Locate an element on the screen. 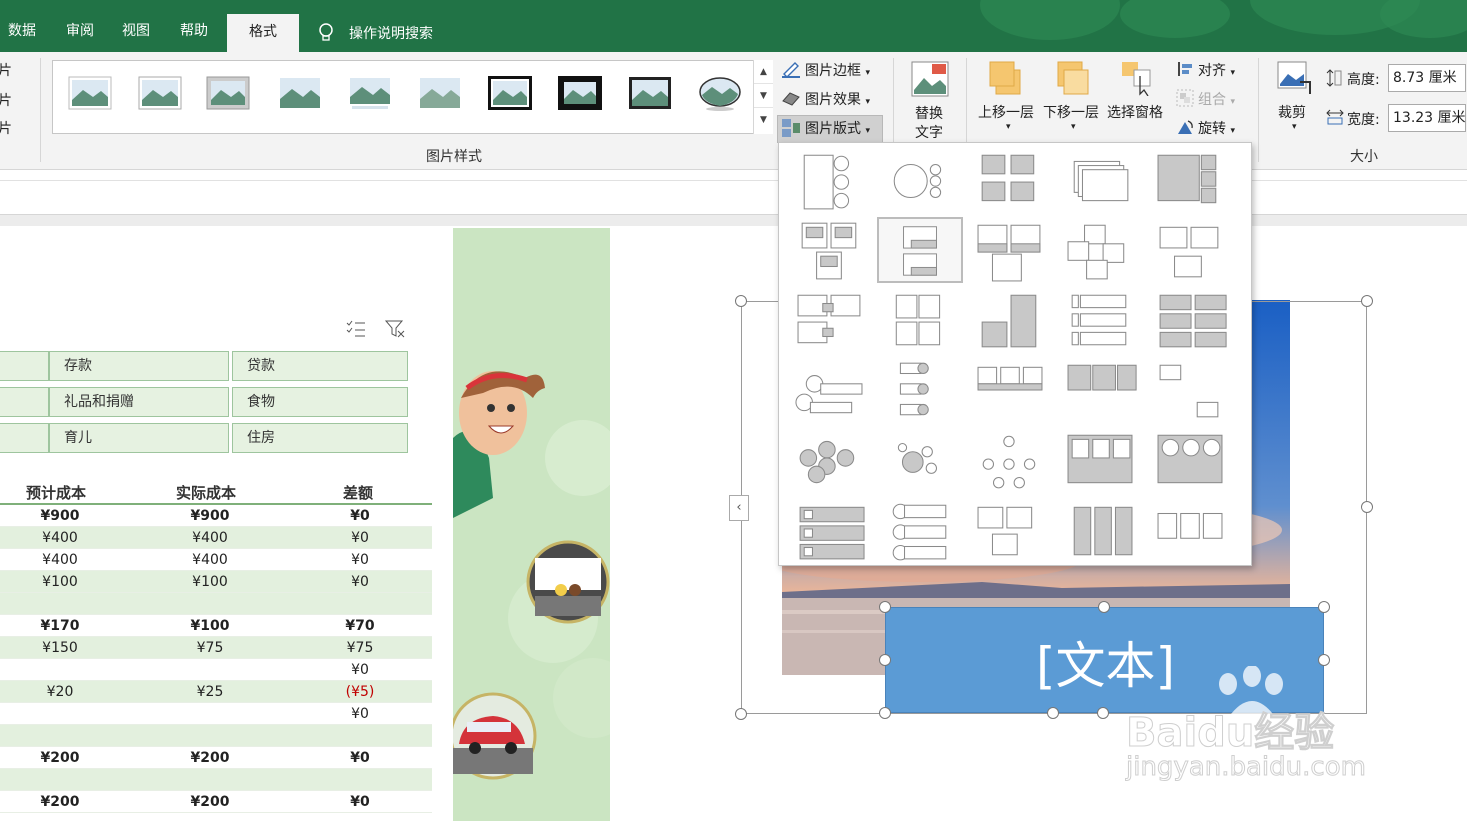 The height and width of the screenshot is (821, 1467). multi-select-icon is located at coordinates (356, 329).